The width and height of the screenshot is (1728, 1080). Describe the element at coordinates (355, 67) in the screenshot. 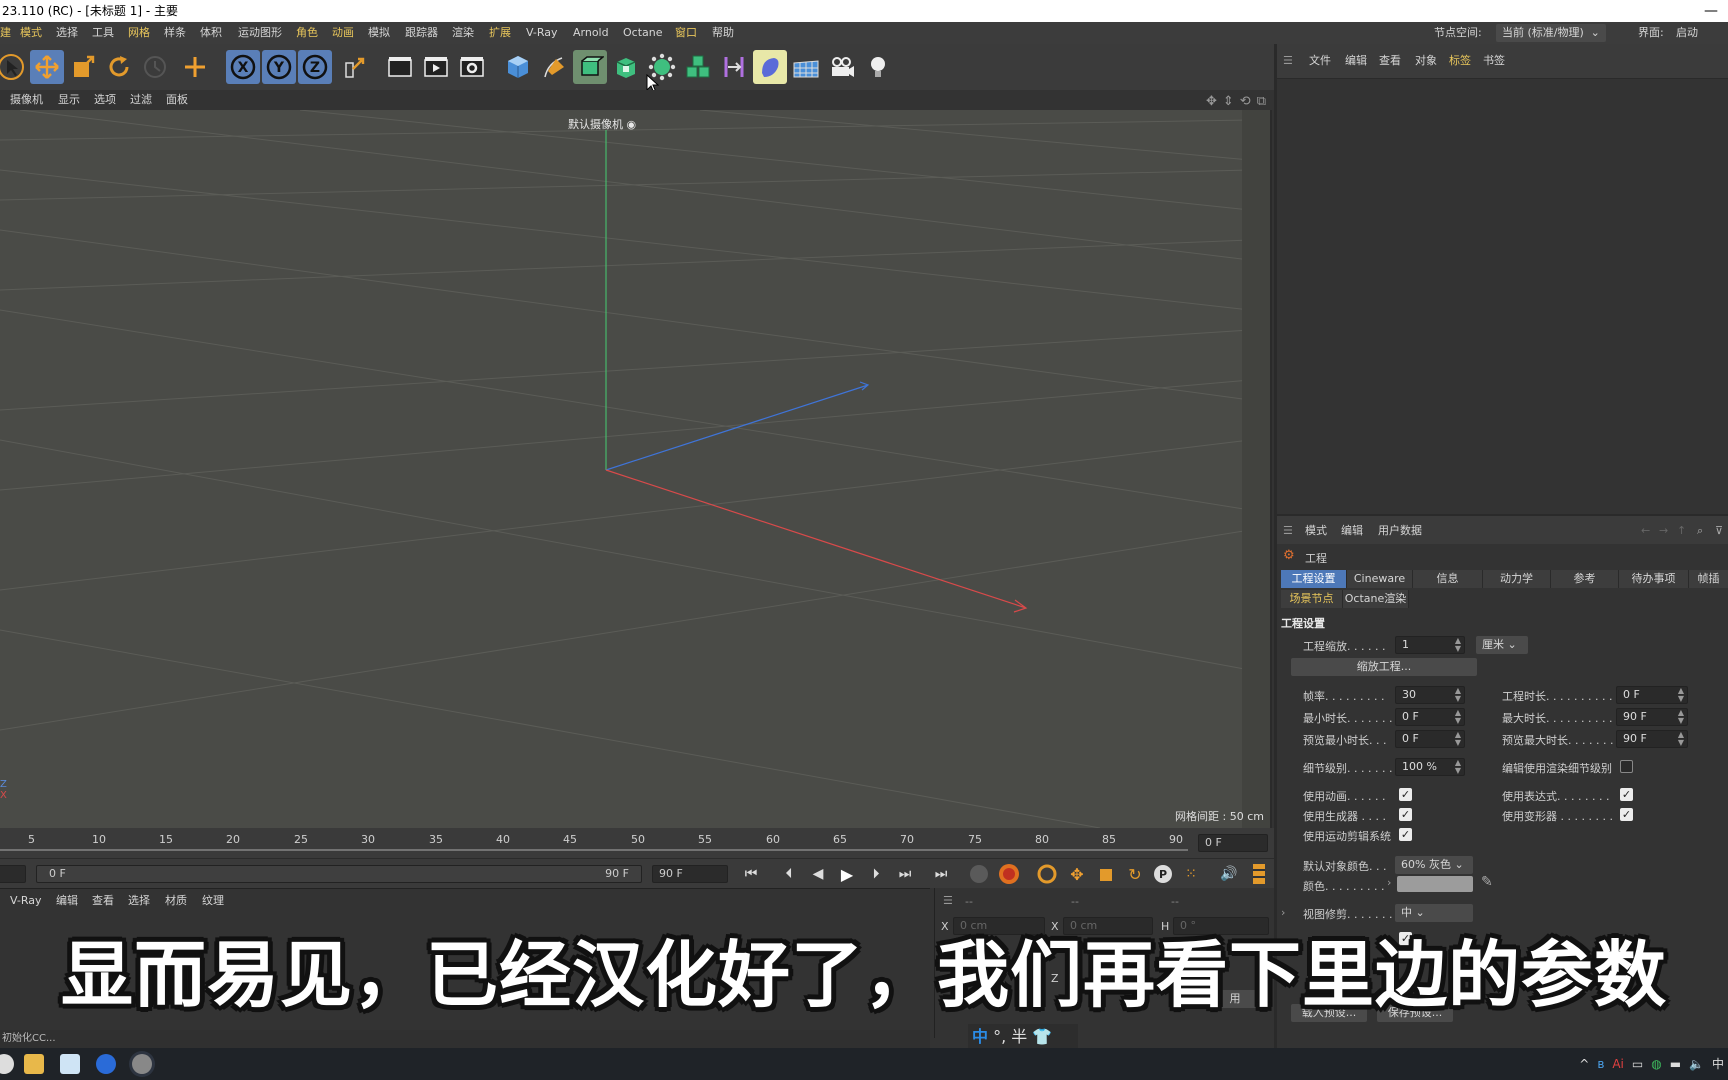

I see `coord-system-icon` at that location.